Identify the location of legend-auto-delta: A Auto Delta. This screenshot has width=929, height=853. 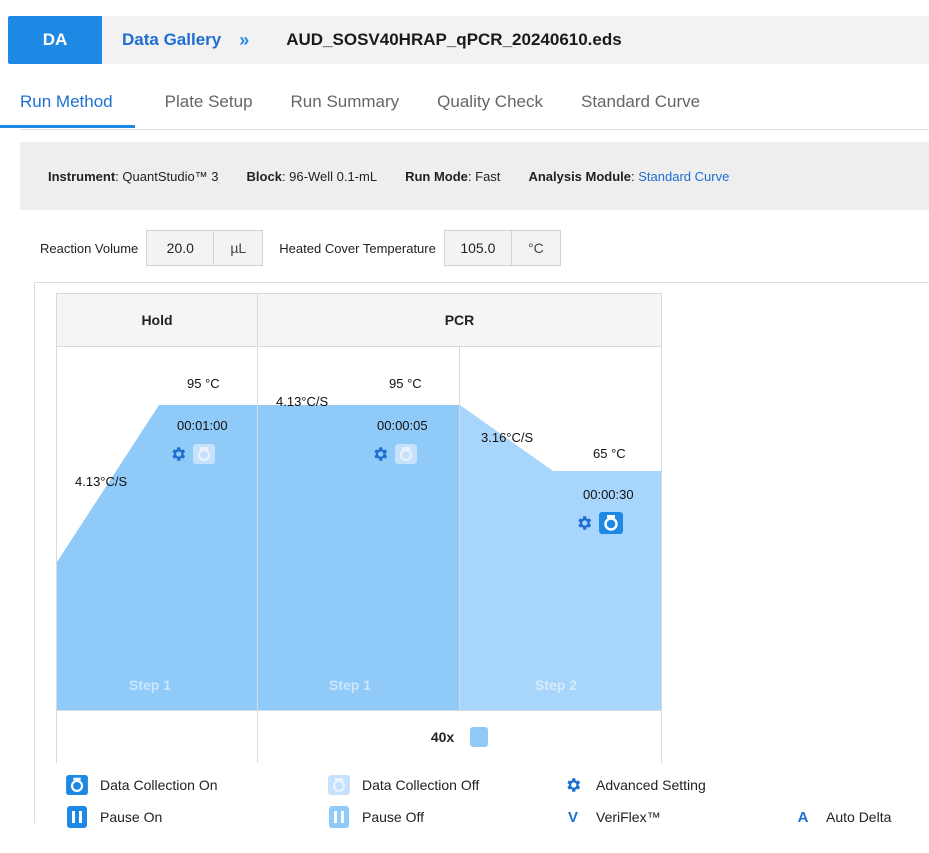
(842, 817).